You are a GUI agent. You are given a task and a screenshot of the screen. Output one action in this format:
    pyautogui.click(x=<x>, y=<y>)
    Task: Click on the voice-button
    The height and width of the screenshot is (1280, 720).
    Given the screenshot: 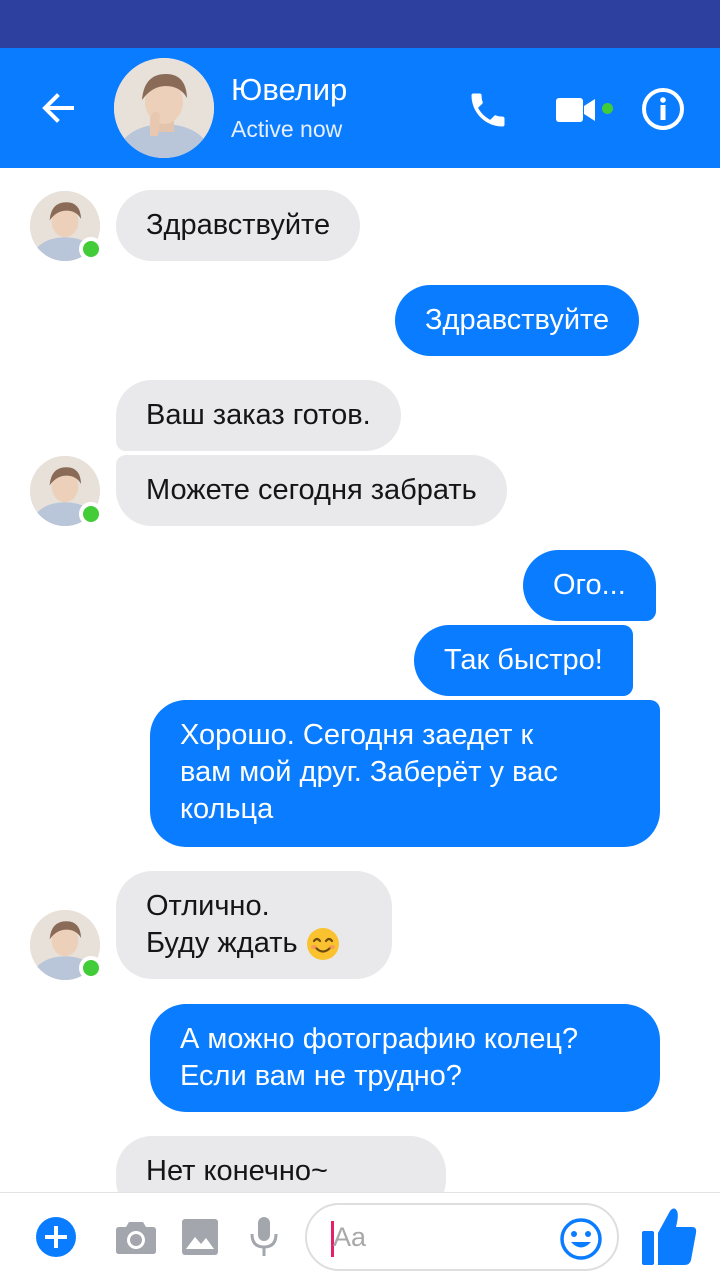 What is the action you would take?
    pyautogui.click(x=264, y=1237)
    